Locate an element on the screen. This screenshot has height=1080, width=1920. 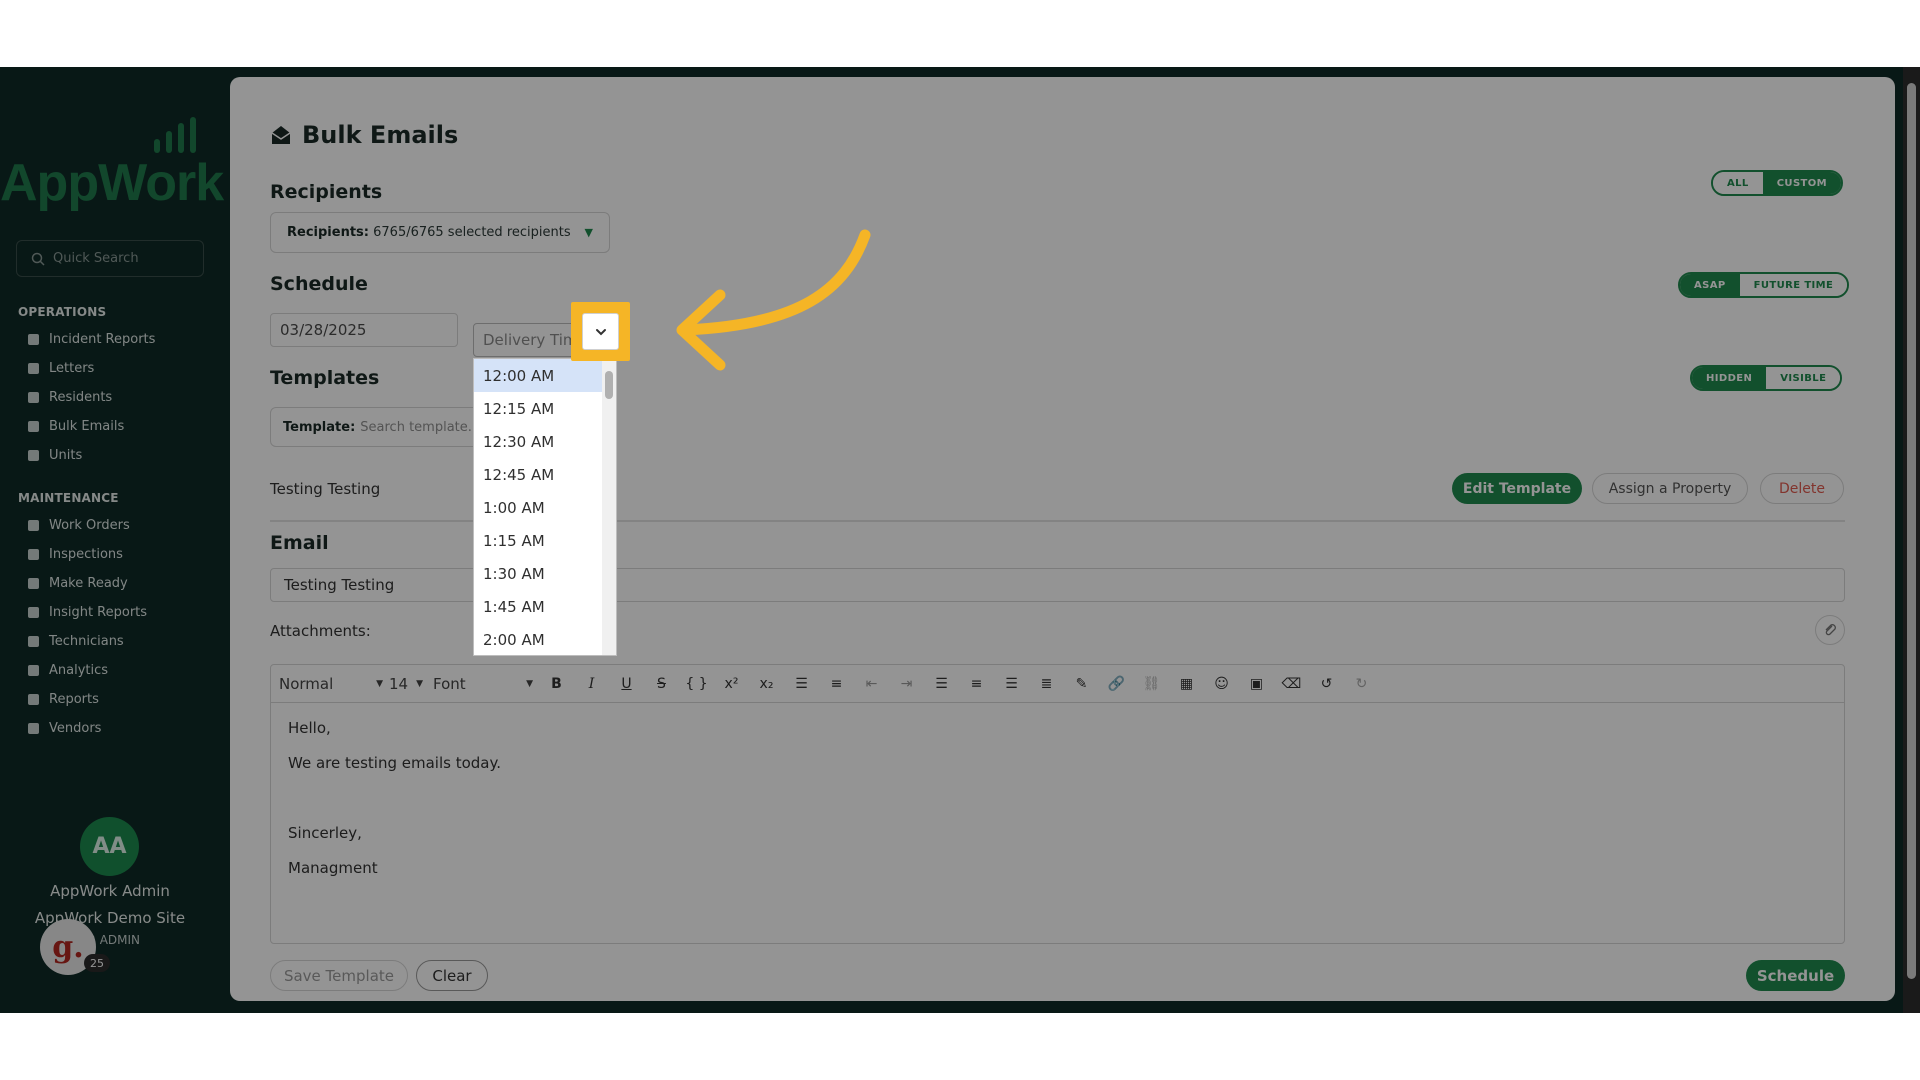
sidebar-item-label: Incident Reports is located at coordinates (102, 339).